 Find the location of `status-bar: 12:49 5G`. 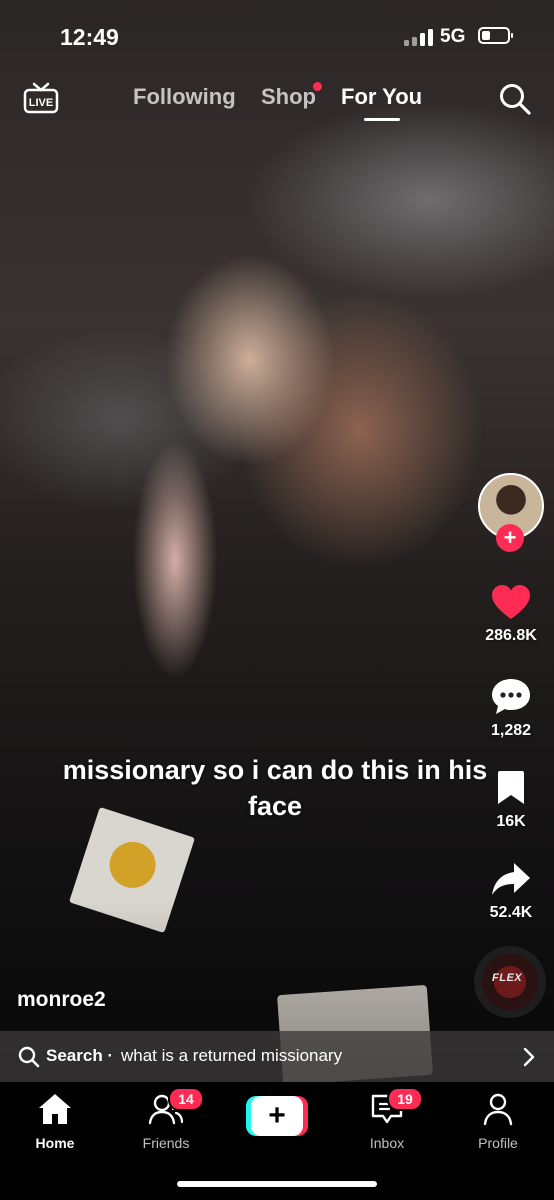

status-bar: 12:49 5G is located at coordinates (277, 35).